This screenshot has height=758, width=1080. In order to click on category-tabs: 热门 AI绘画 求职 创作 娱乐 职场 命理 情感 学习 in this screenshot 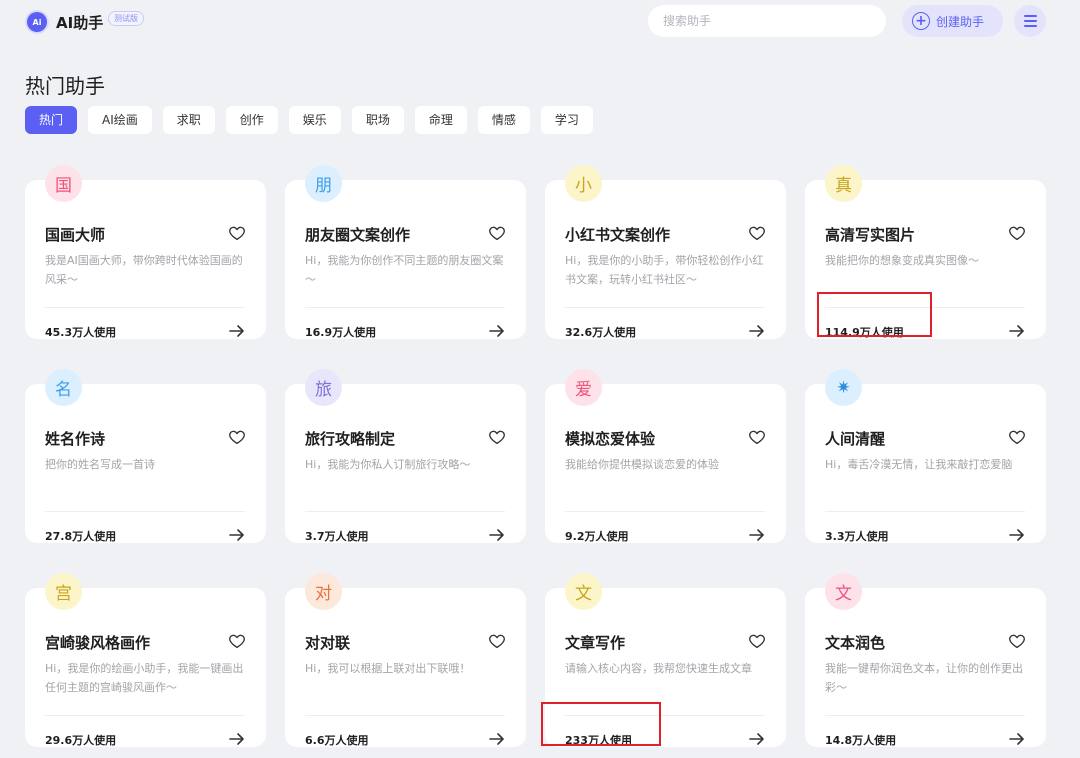, I will do `click(309, 120)`.